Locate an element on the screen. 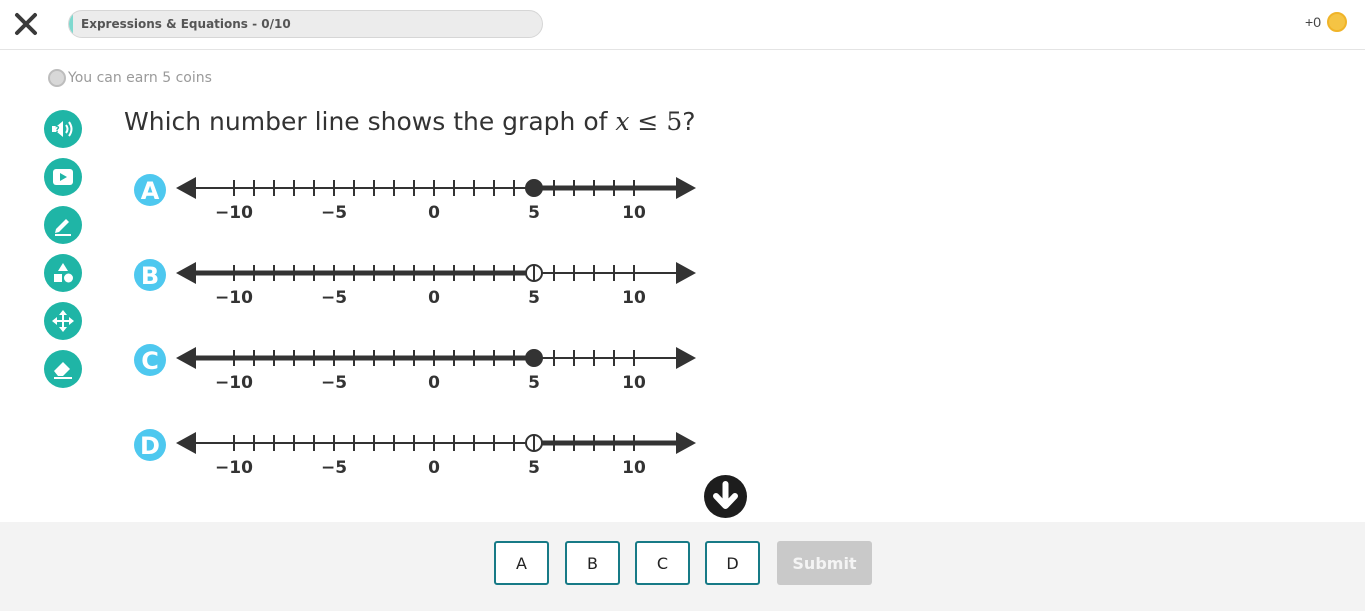 The height and width of the screenshot is (611, 1365). close-icon is located at coordinates (26, 24).